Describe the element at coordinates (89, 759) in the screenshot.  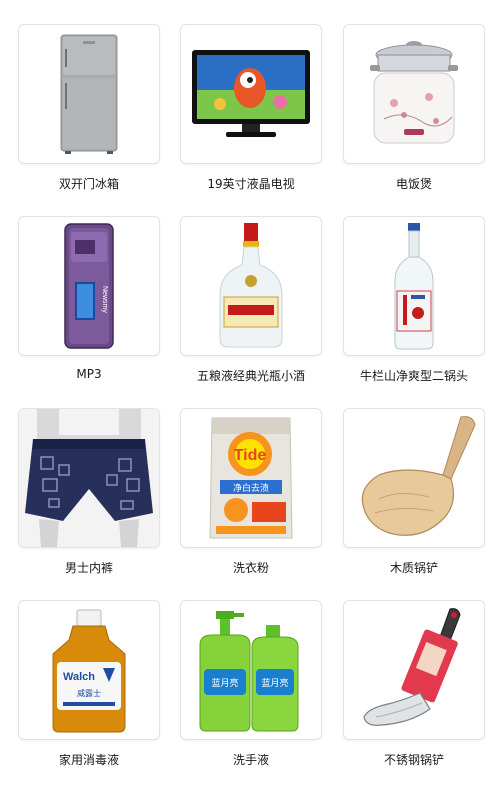
I see `product-label: 家用消毒液` at that location.